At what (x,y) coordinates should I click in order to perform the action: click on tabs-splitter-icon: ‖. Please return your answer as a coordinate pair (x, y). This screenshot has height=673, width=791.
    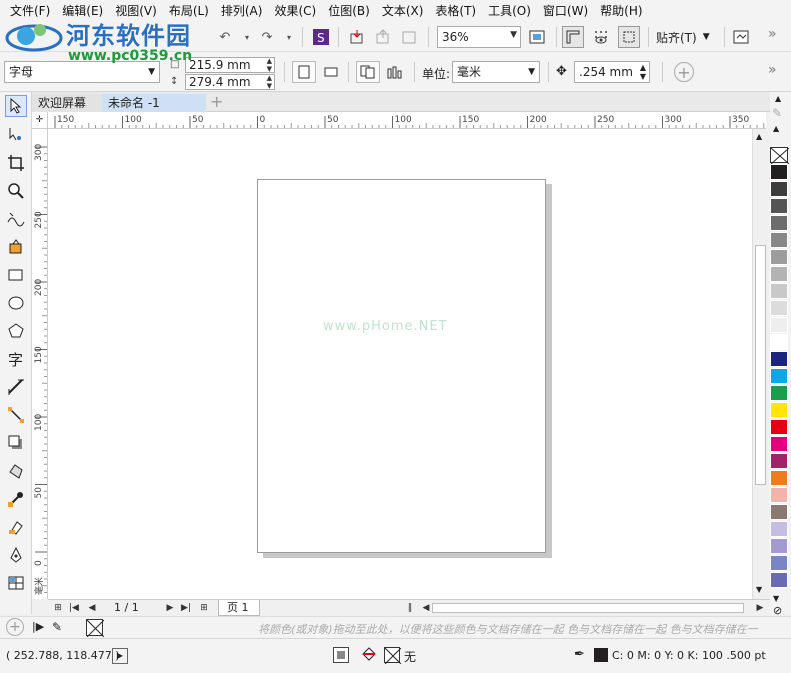
    Looking at the image, I should click on (410, 608).